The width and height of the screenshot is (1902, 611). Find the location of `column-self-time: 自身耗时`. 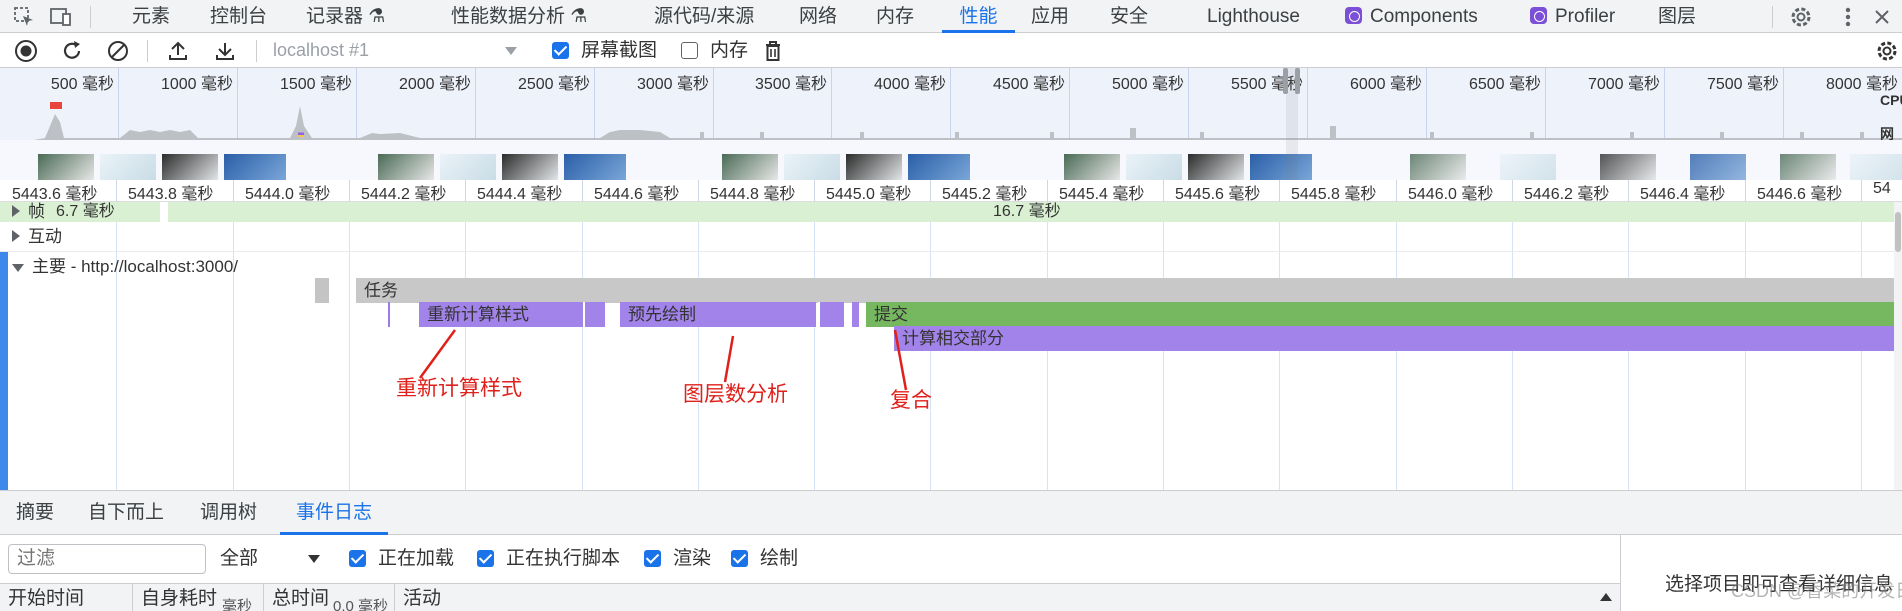

column-self-time: 自身耗时 is located at coordinates (179, 597).